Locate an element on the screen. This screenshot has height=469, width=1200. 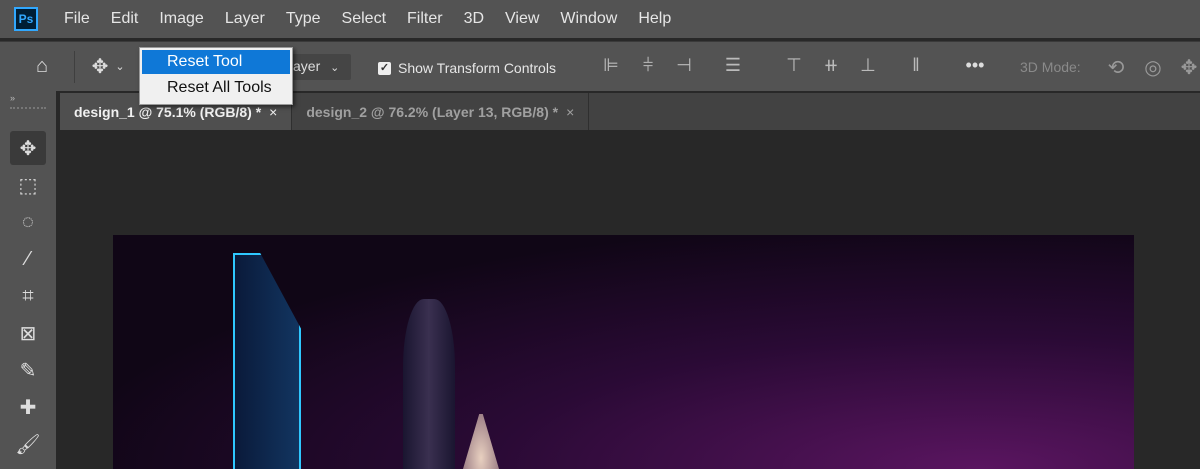
align-right-icon: ⊣ is located at coordinates (684, 66).